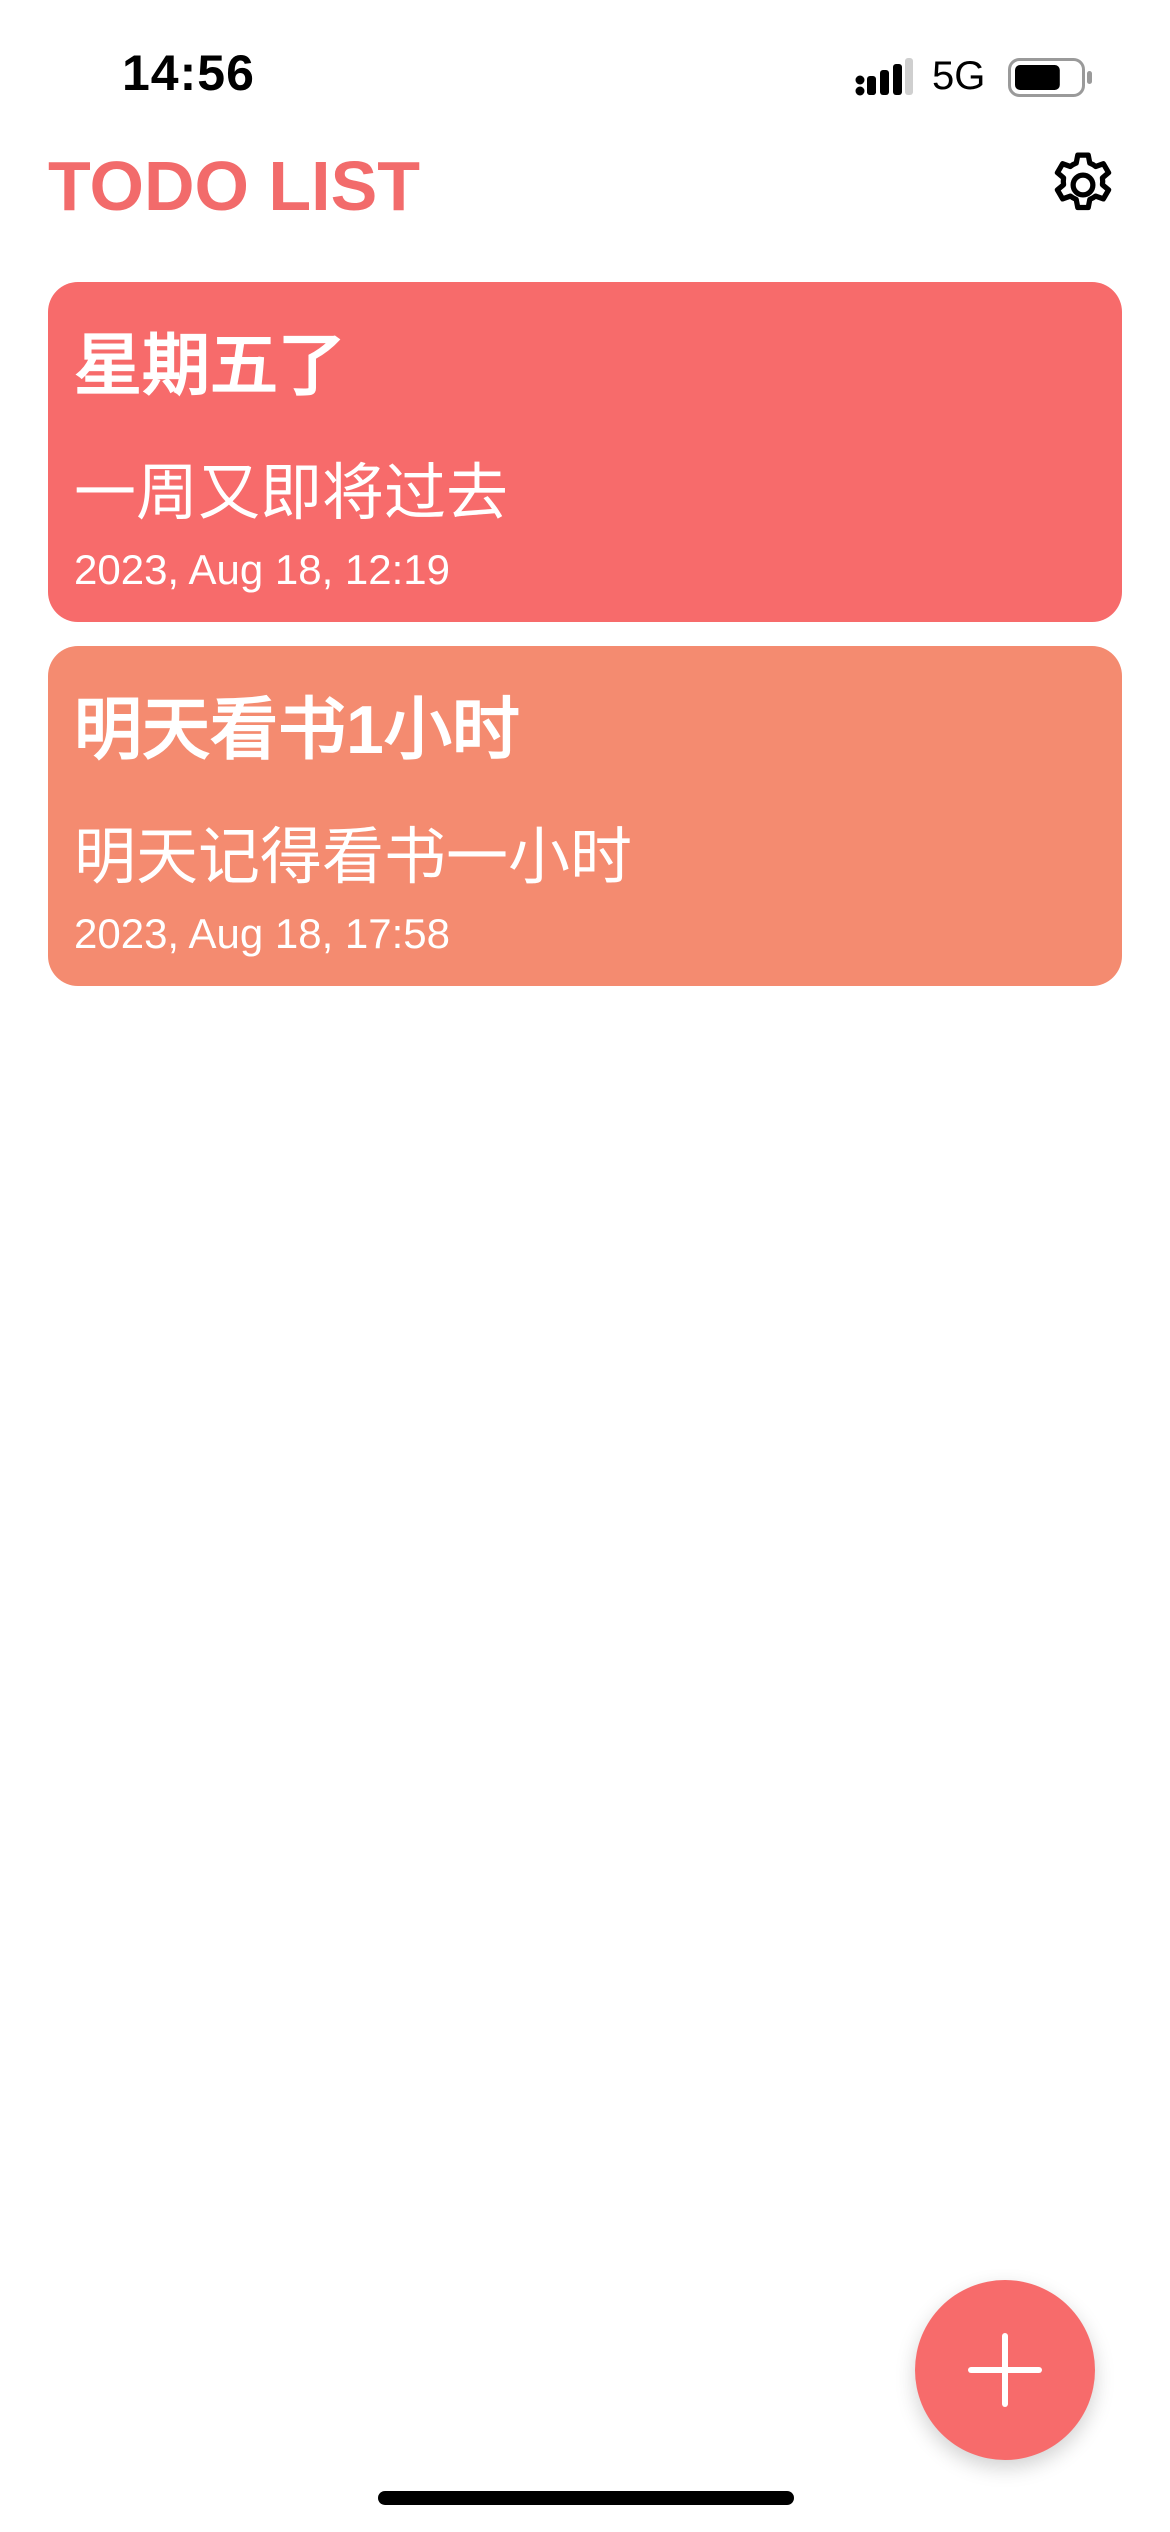 Image resolution: width=1170 pixels, height=2532 pixels. I want to click on add-todo-button, so click(1005, 2370).